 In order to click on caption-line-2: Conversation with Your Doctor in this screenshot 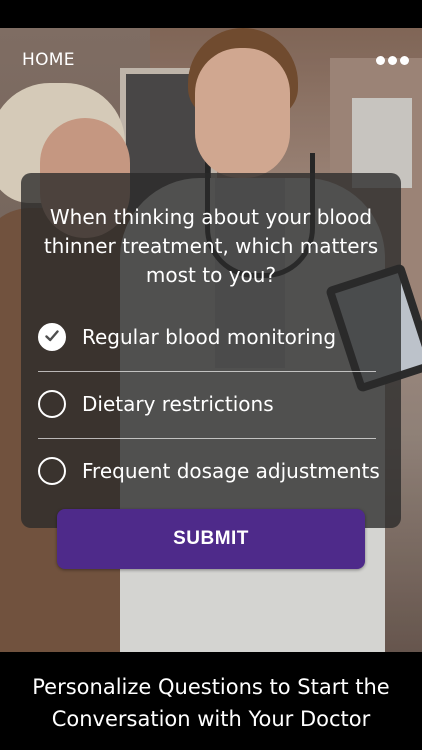, I will do `click(211, 719)`.